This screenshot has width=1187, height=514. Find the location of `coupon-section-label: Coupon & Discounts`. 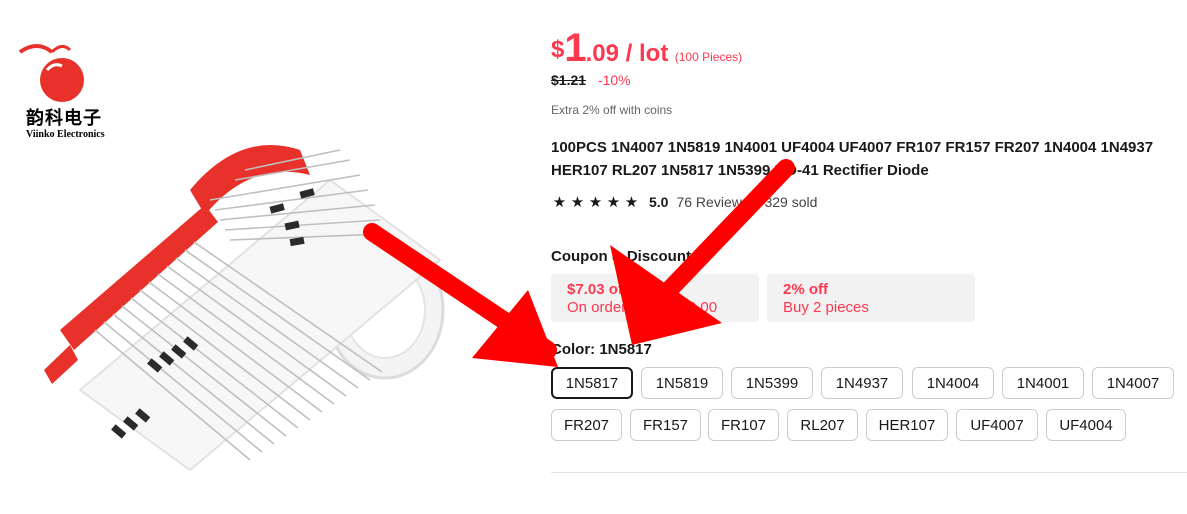

coupon-section-label: Coupon & Discounts is located at coordinates (625, 256).